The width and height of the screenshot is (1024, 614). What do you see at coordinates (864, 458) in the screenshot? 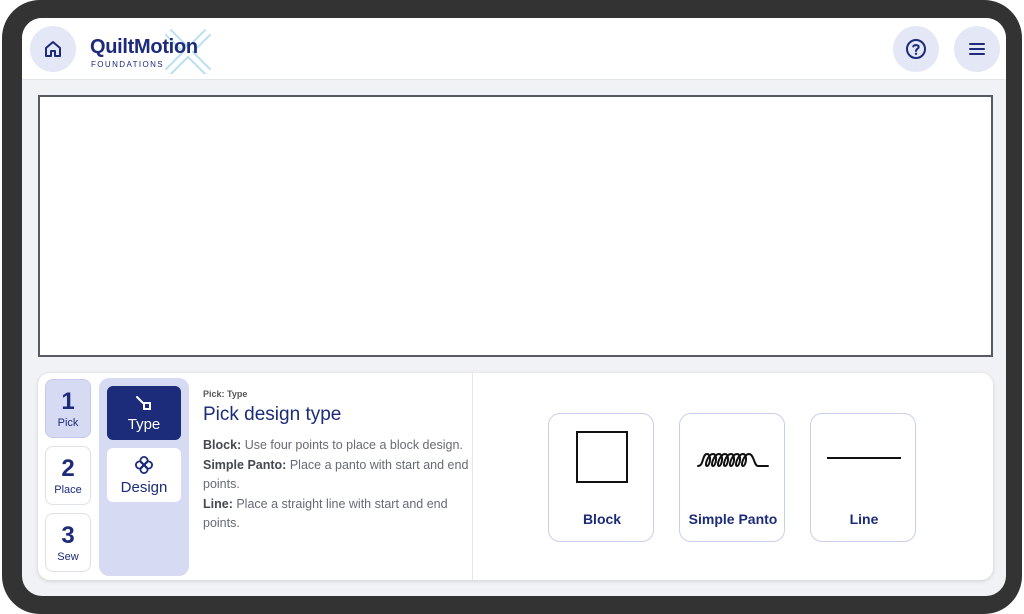
I see `line-icon` at bounding box center [864, 458].